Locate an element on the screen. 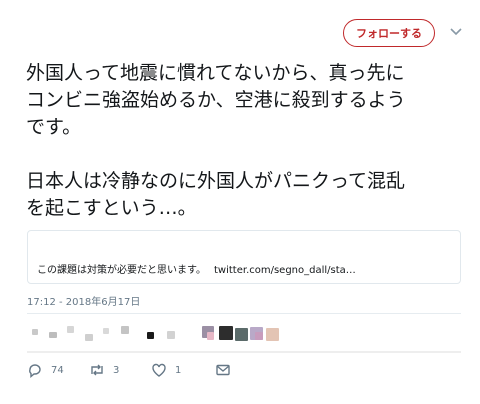  follow-button: フォローする is located at coordinates (389, 33).